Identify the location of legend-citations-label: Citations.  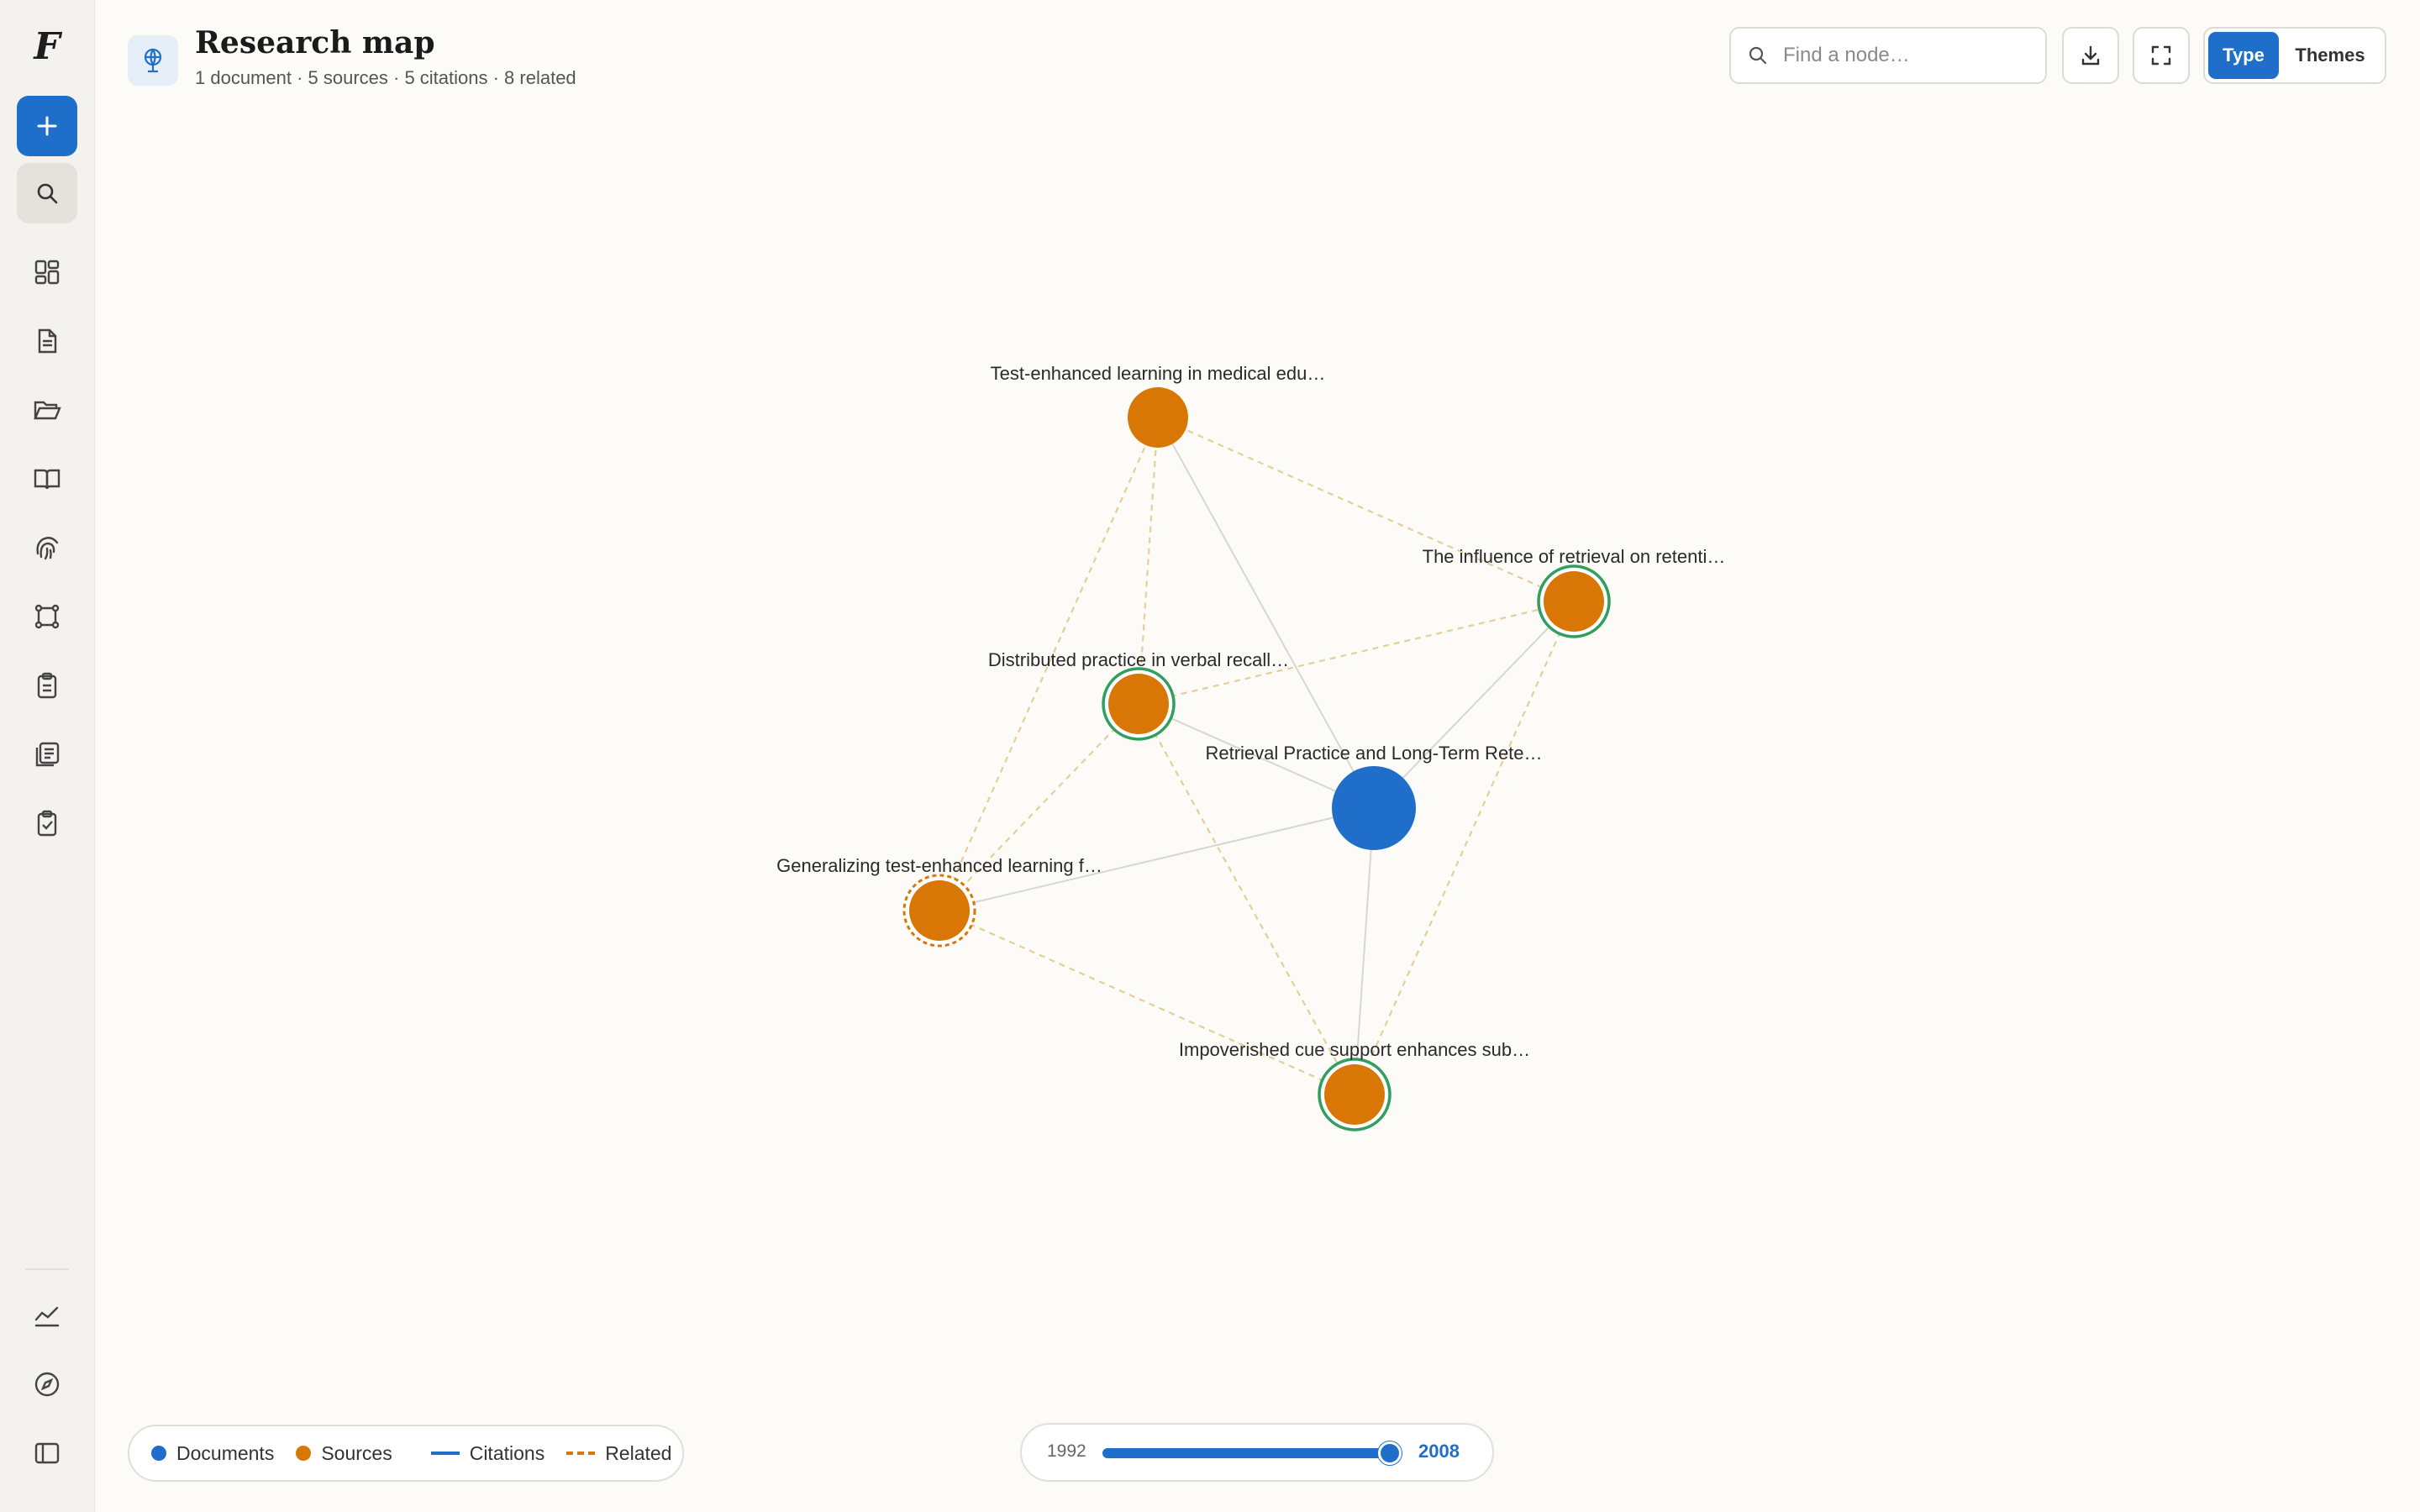
(507, 1452).